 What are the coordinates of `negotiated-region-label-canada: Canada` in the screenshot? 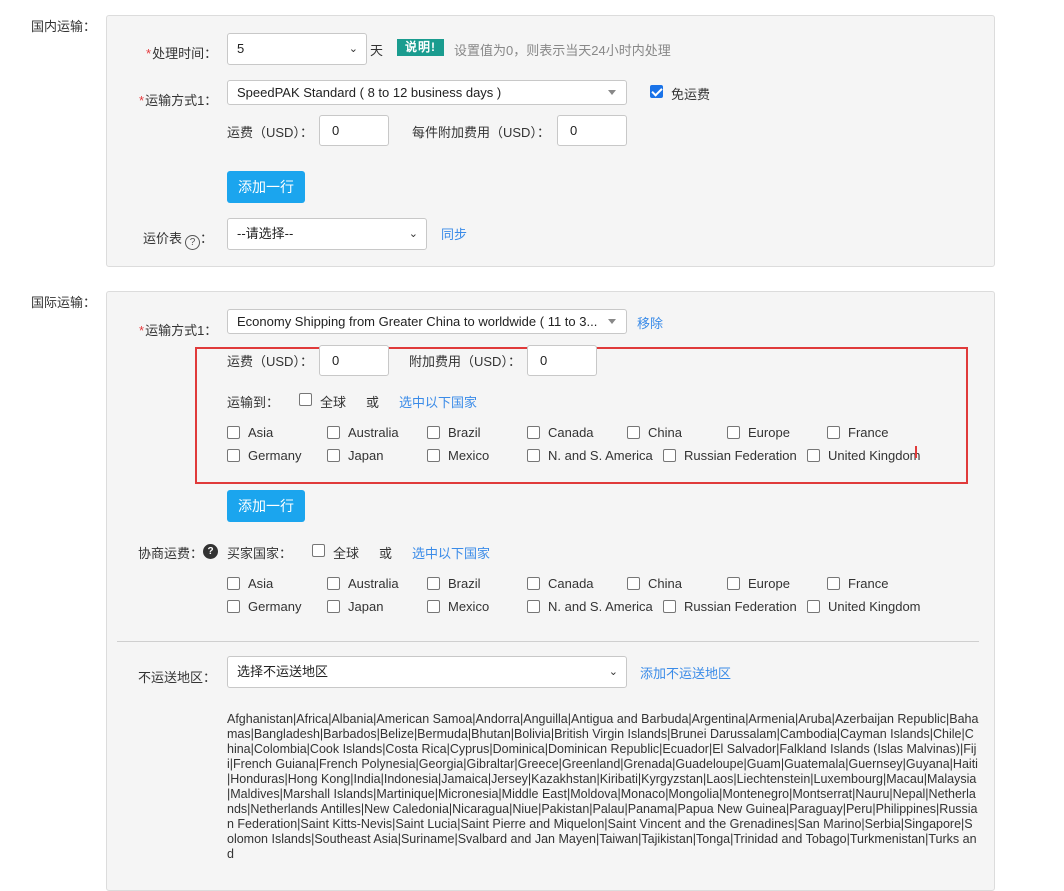 It's located at (571, 583).